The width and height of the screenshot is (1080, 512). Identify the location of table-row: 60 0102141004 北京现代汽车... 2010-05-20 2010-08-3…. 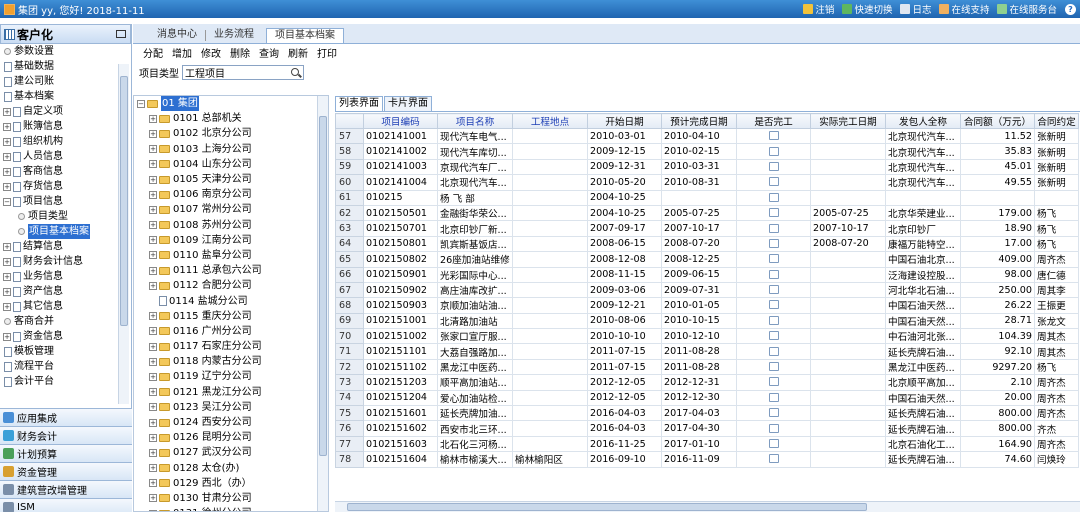
(707, 182).